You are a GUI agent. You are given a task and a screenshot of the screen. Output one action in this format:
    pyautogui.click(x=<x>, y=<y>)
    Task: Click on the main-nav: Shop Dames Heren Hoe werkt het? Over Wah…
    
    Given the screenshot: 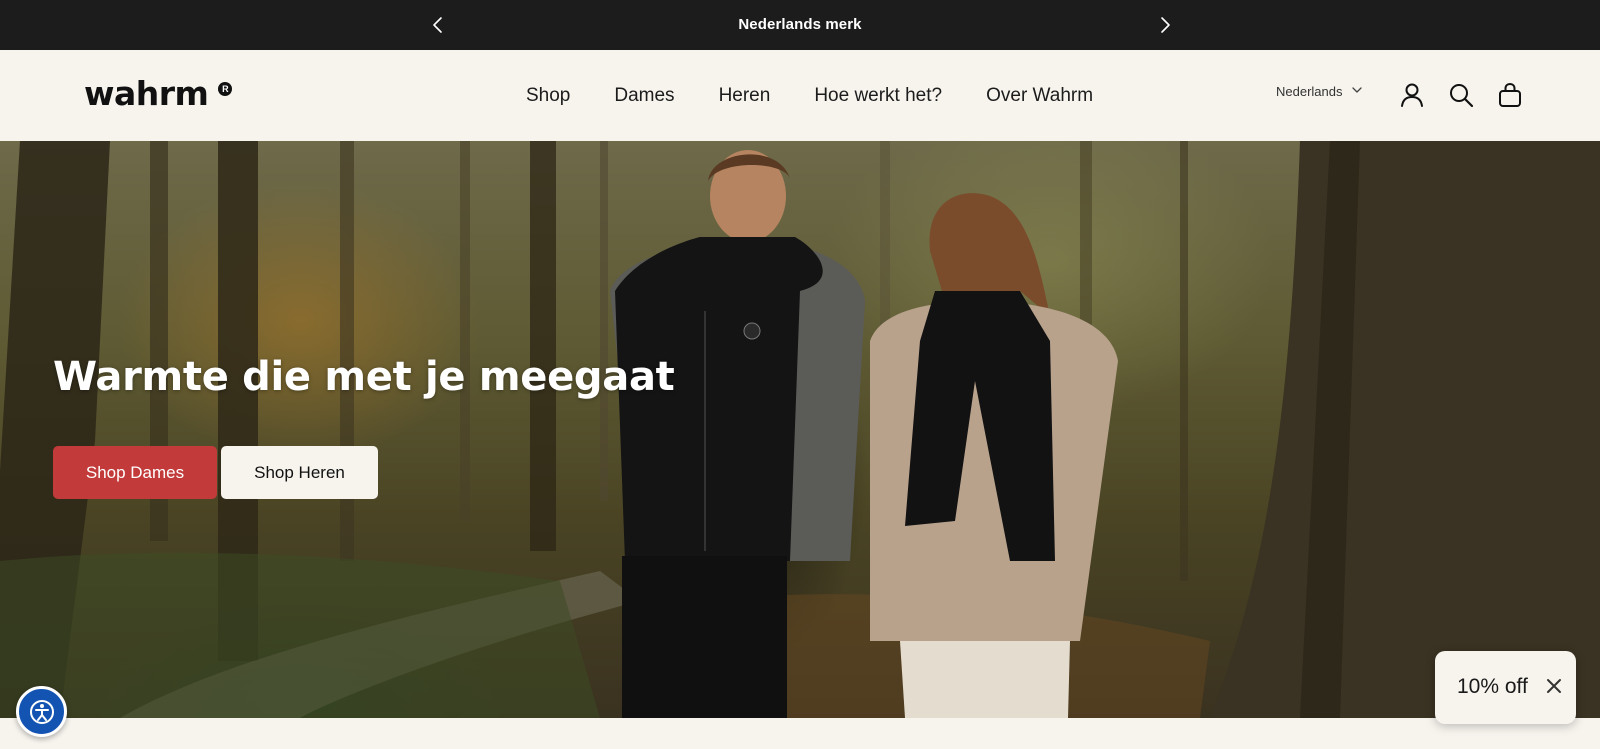 What is the action you would take?
    pyautogui.click(x=809, y=95)
    